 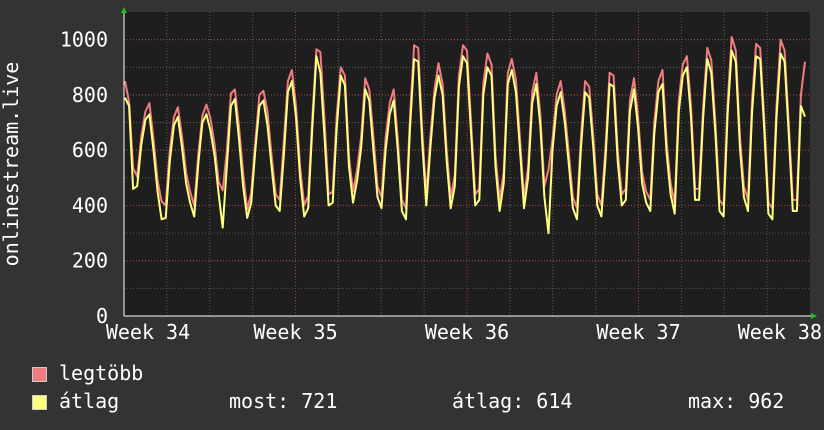 I want to click on legend-item-atlag: átlag, so click(x=75, y=401).